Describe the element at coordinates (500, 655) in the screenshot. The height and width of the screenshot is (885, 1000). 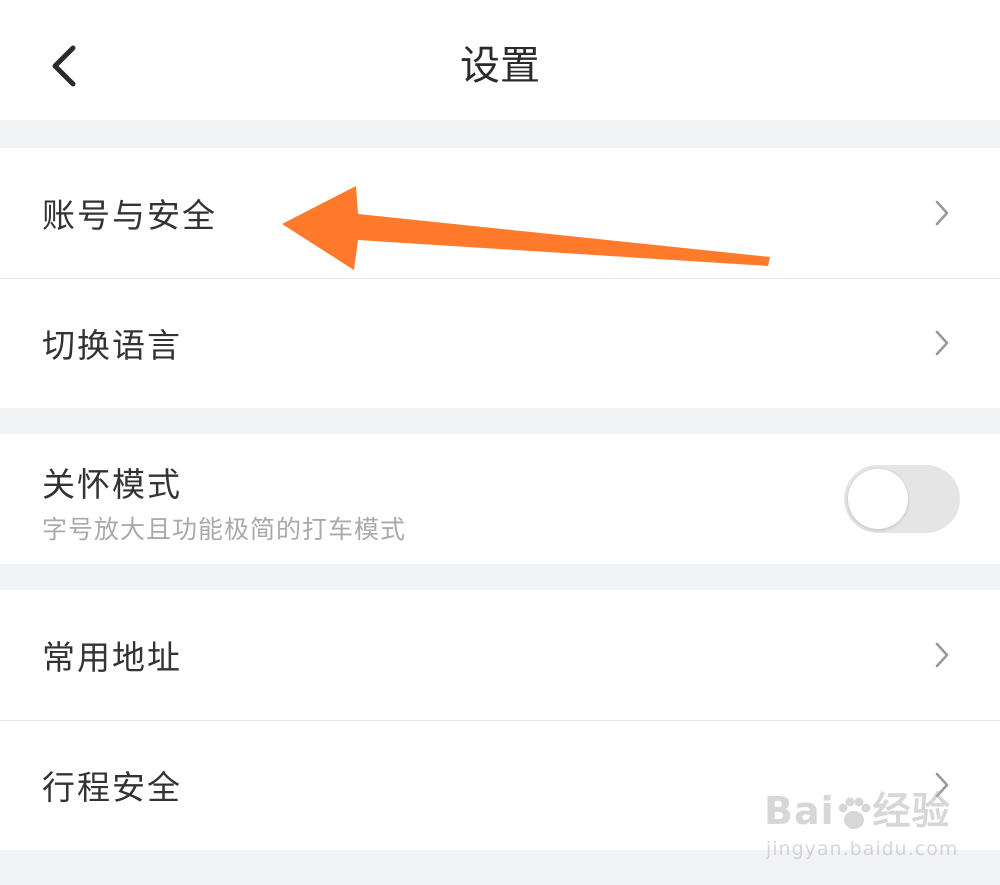
I see `common-address-item: 常用地址` at that location.